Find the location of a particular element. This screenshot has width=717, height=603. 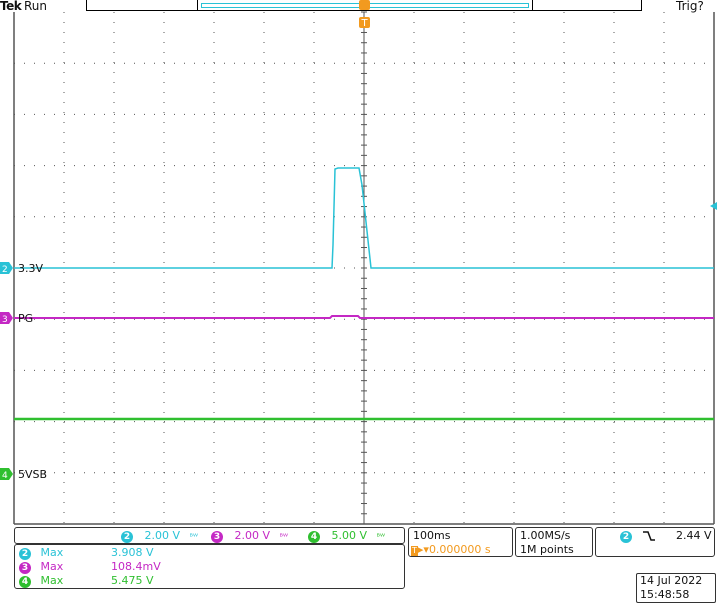

trigger-position-value: 0.000000 s is located at coordinates (459, 549).